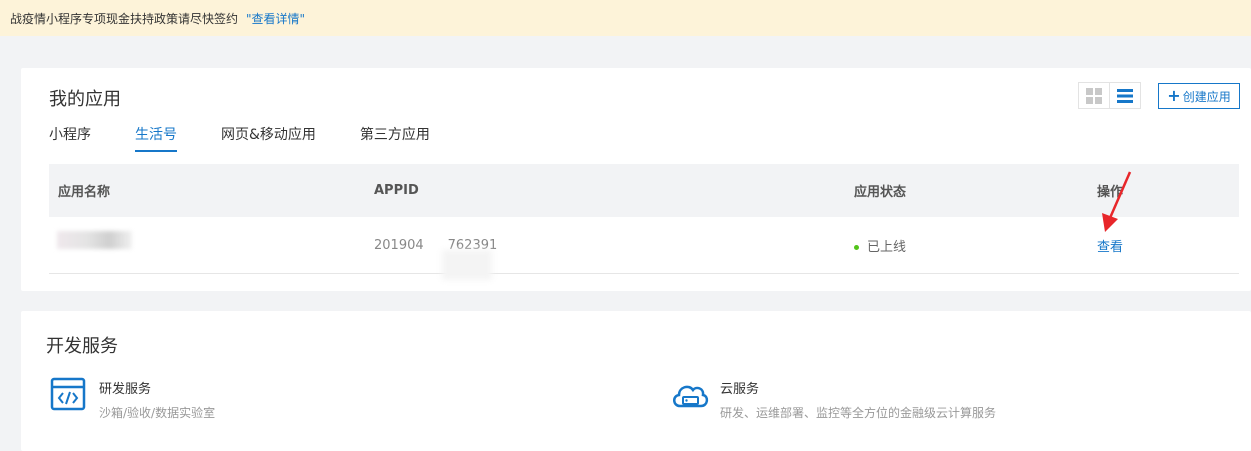 The width and height of the screenshot is (1251, 451). Describe the element at coordinates (275, 18) in the screenshot. I see `notice-details-link: "查看详情"` at that location.